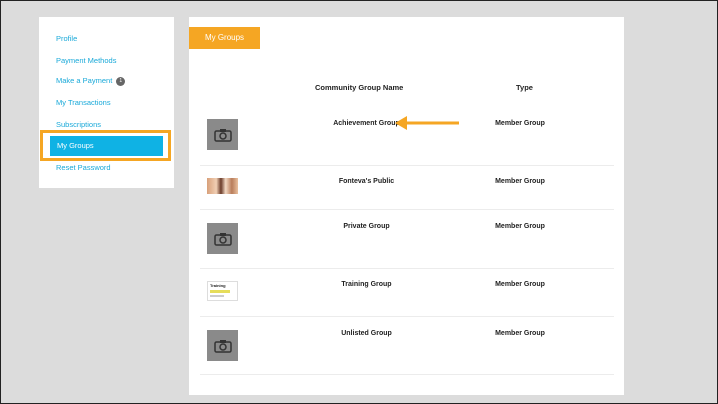 Image resolution: width=718 pixels, height=404 pixels. What do you see at coordinates (222, 186) in the screenshot?
I see `group-photo` at bounding box center [222, 186].